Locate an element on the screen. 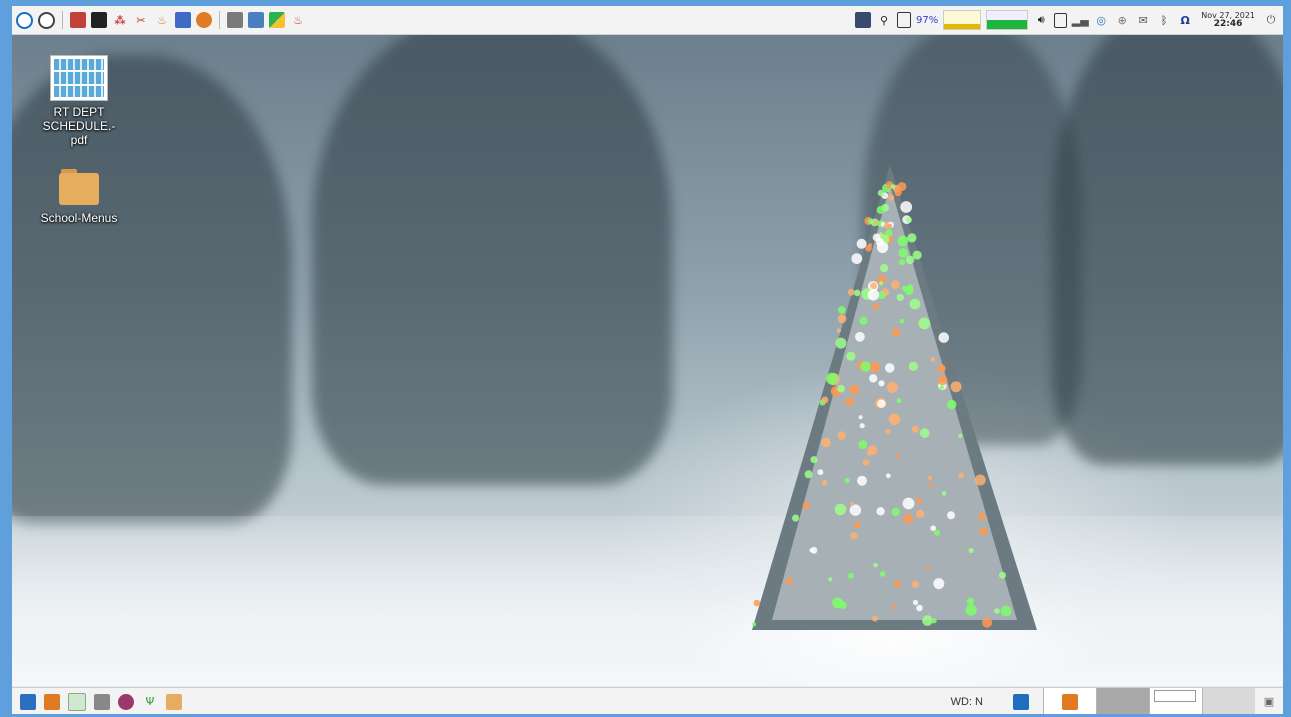  clock: Nov 27, 2021 22:46 is located at coordinates (1228, 20).